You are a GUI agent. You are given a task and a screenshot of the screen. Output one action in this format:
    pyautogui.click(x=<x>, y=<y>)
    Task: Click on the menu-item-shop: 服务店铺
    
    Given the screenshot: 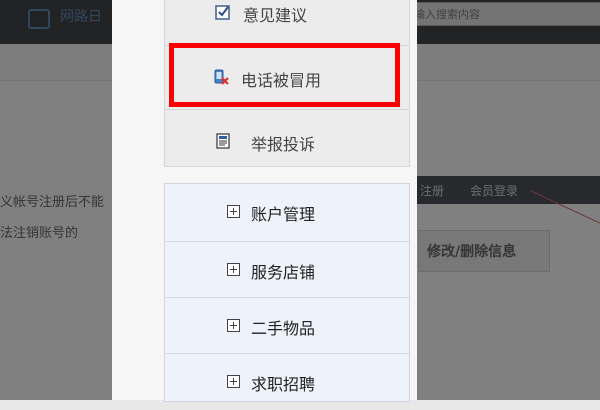 What is the action you would take?
    pyautogui.click(x=287, y=269)
    